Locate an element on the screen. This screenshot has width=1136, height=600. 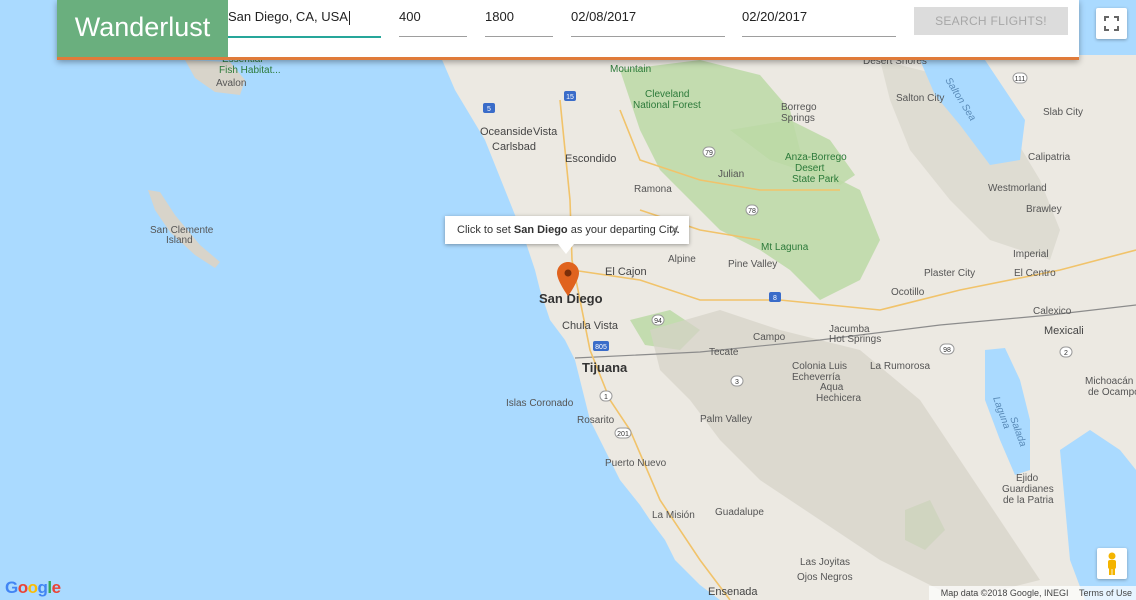
label-hot-springs: Hot Springs is located at coordinates (855, 339).